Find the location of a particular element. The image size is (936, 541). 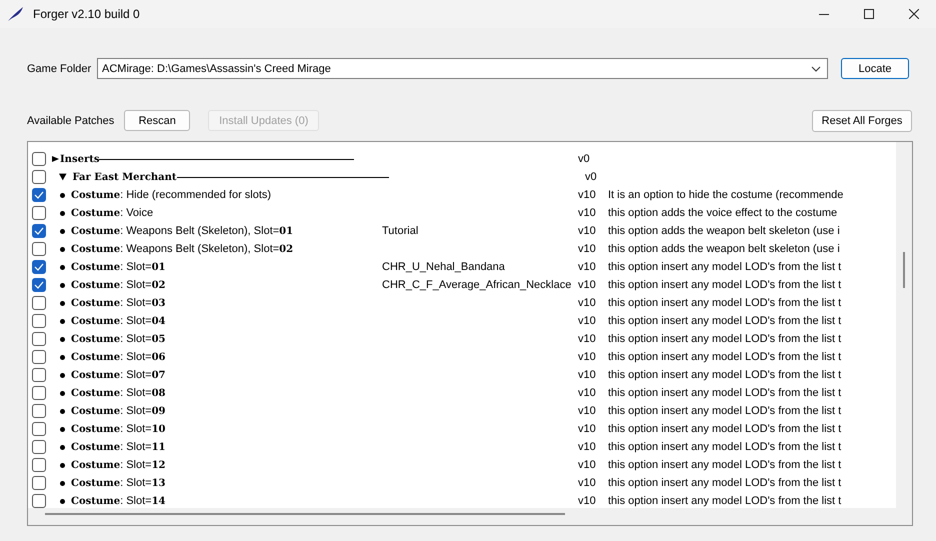

collapsed-triangle-icon is located at coordinates (55, 159).